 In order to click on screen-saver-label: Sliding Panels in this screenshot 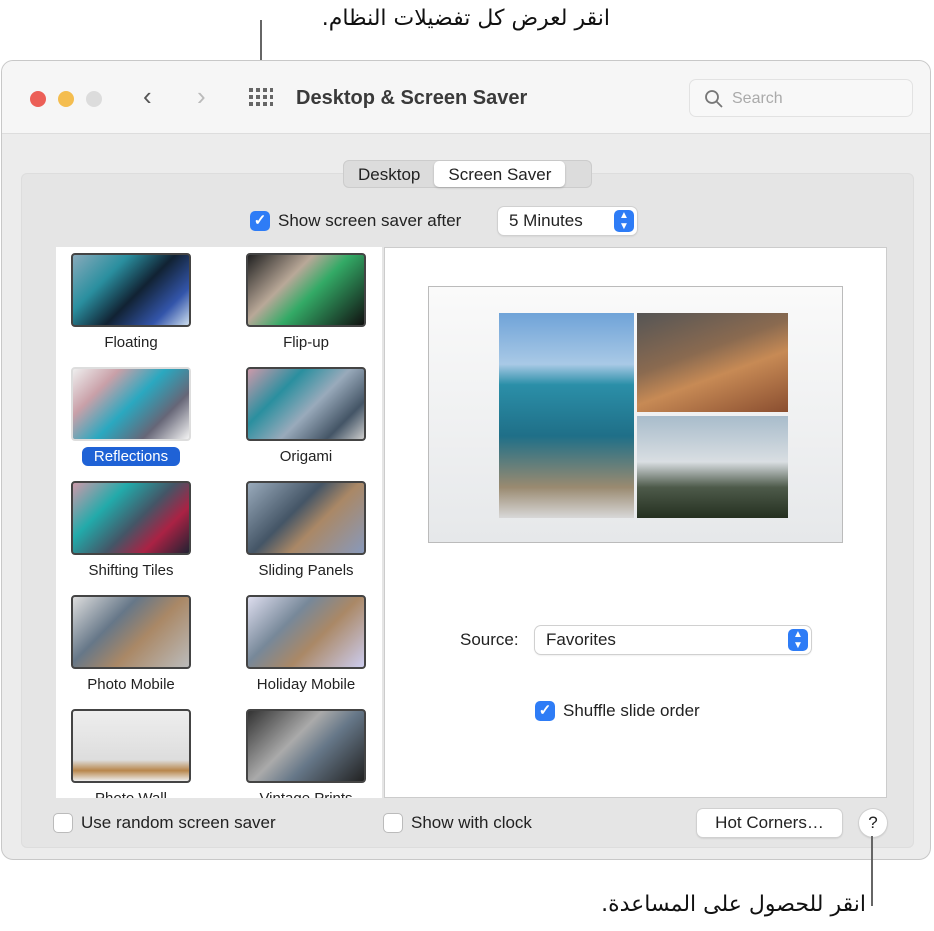, I will do `click(304, 570)`.